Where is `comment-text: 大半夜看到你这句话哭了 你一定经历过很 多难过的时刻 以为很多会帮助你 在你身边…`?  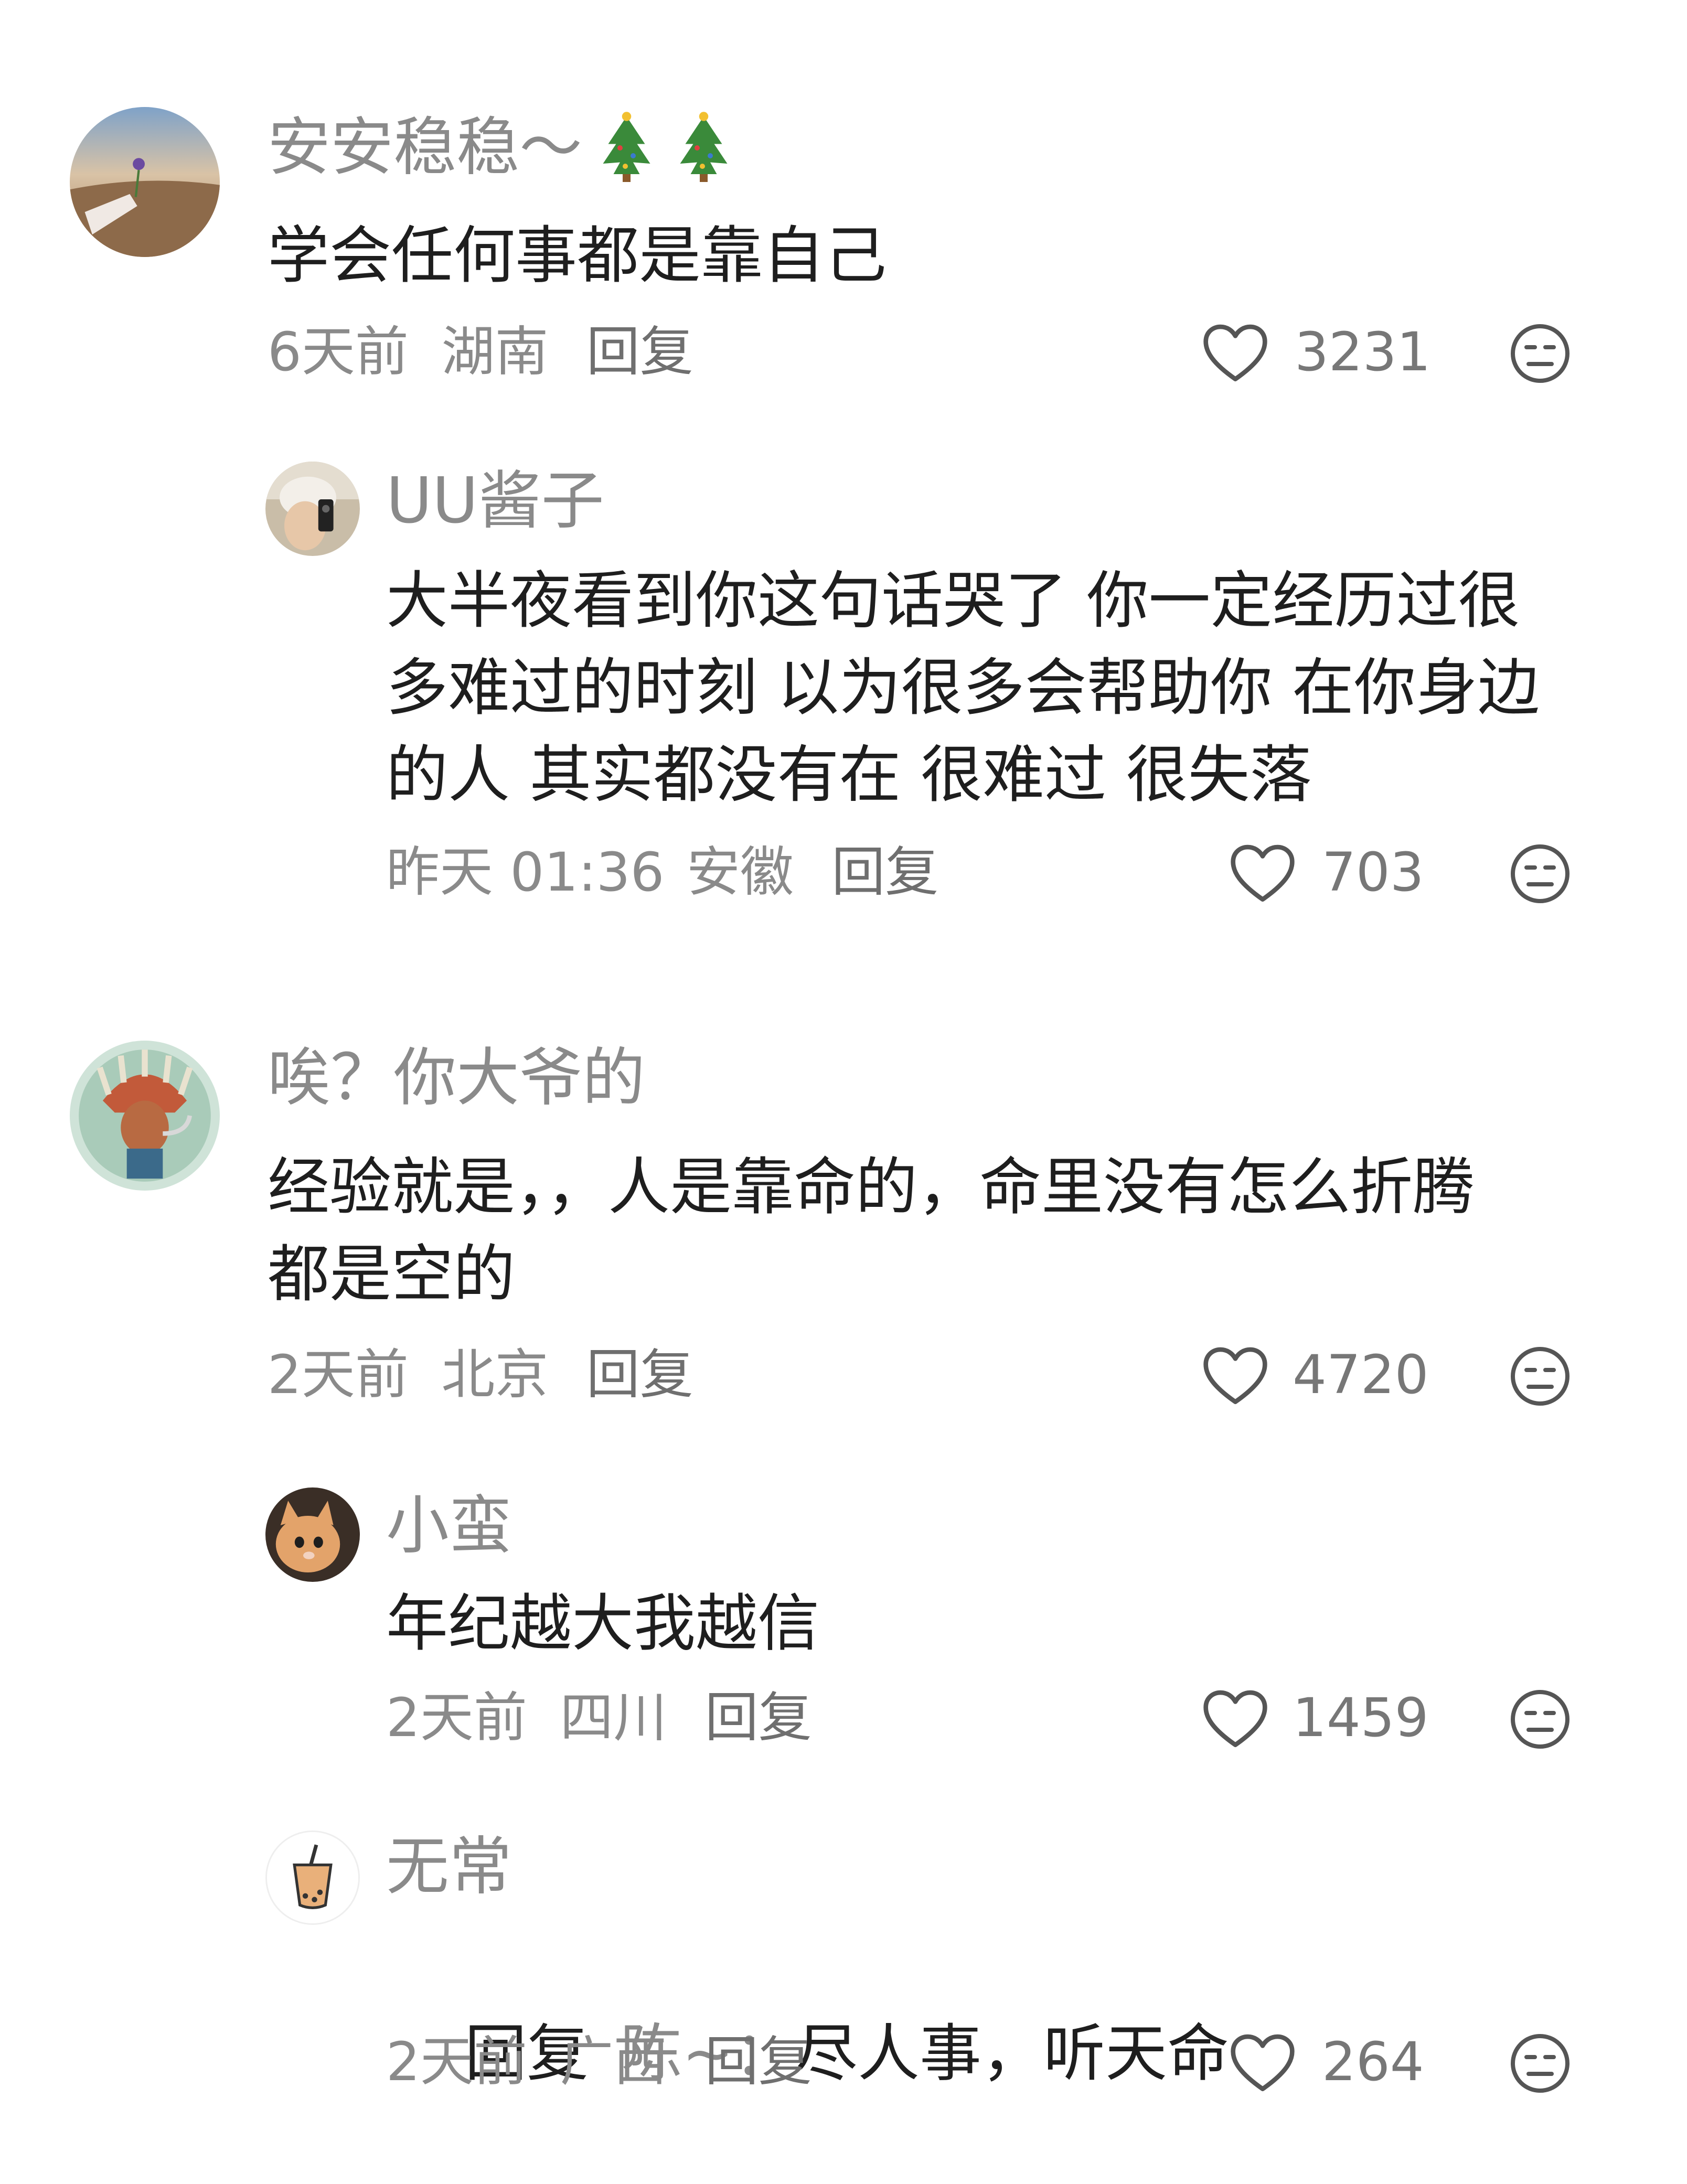
comment-text: 大半夜看到你这句话哭了 你一定经历过很 多难过的时刻 以为很多会帮助你 在你身边… is located at coordinates (963, 687).